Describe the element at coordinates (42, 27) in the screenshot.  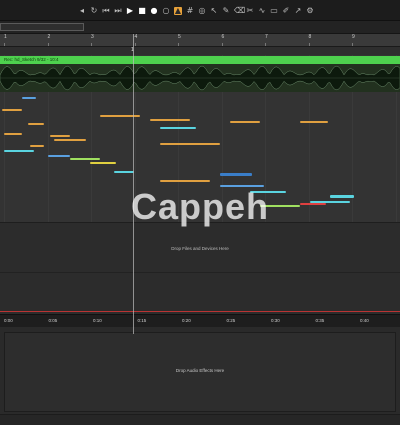
I see `song-overview` at that location.